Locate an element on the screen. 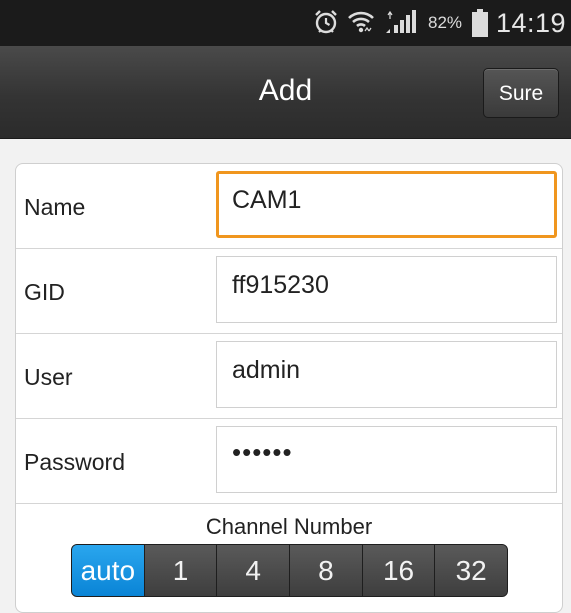 Image resolution: width=571 pixels, height=613 pixels. gid-row: GID ff915230 is located at coordinates (289, 291).